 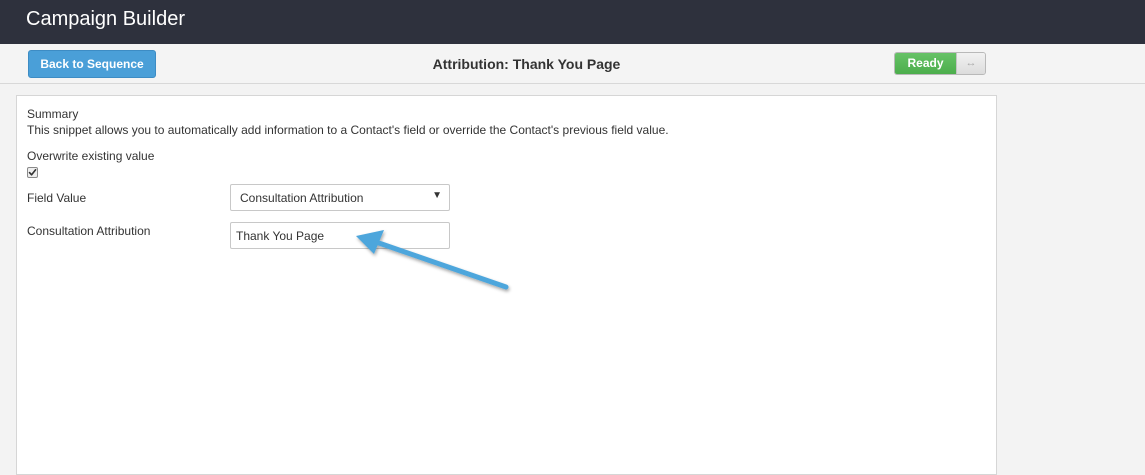 I want to click on field-value-selected: Consultation Attribution, so click(x=302, y=198).